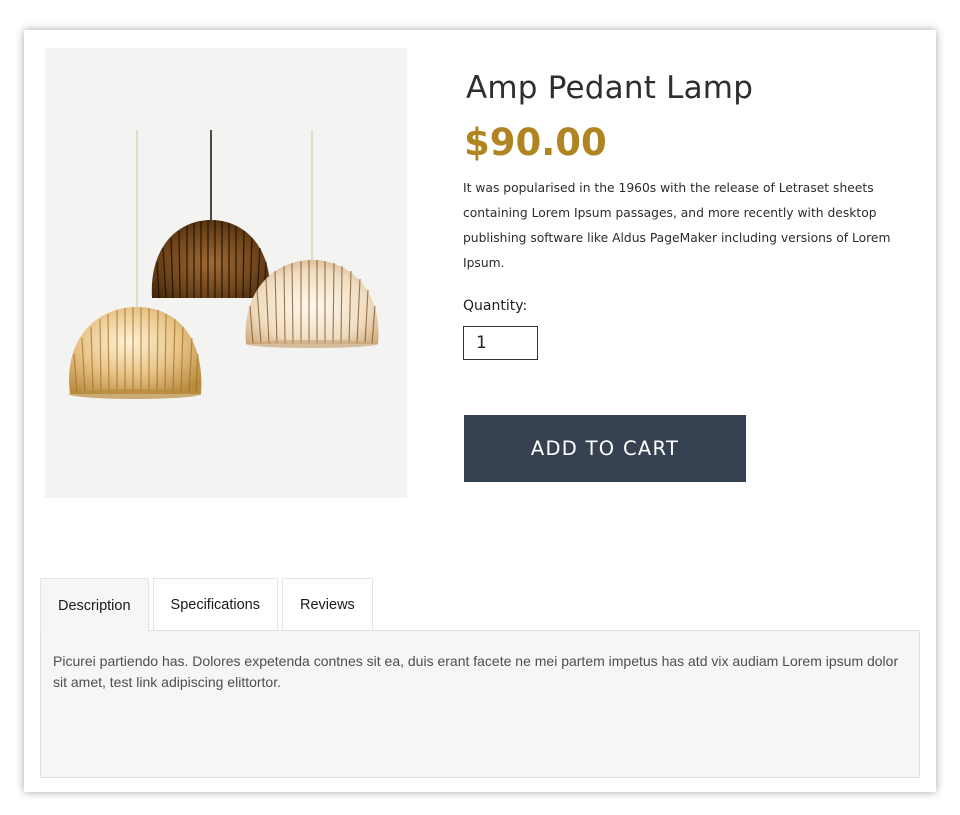 This screenshot has width=960, height=815. What do you see at coordinates (215, 604) in the screenshot?
I see `tab-specifications: Specifications` at bounding box center [215, 604].